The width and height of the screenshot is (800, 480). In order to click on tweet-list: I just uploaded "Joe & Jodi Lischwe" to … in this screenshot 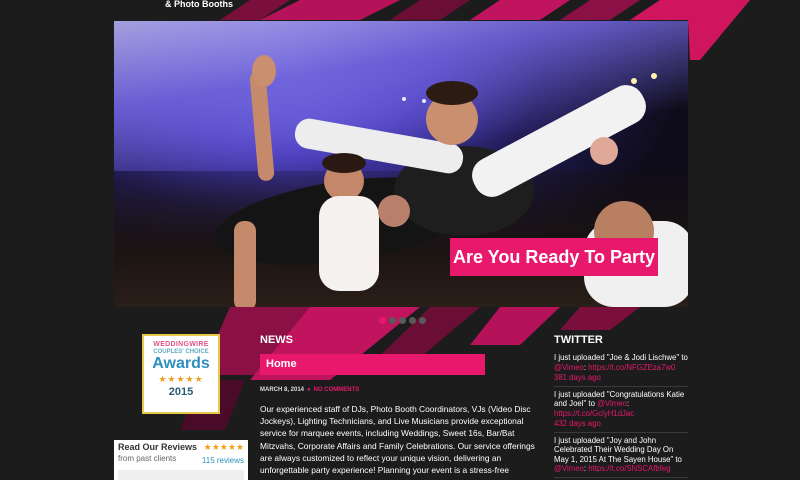, I will do `click(621, 416)`.